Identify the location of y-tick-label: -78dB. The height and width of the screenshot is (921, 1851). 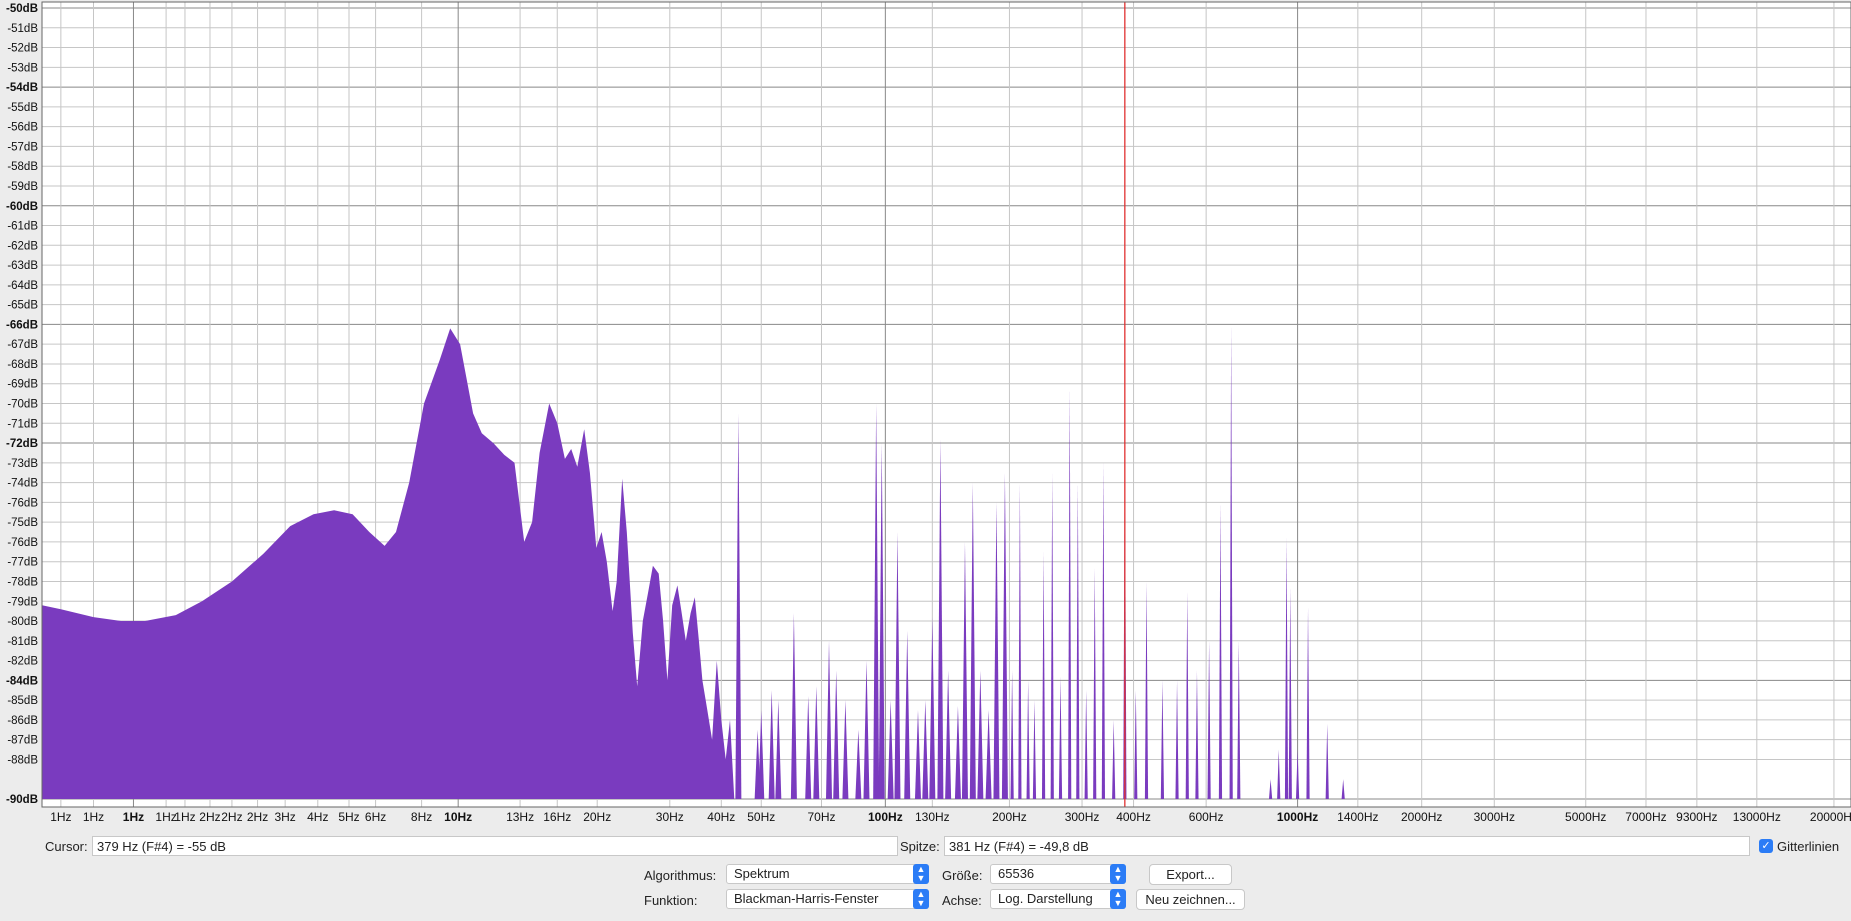
(22, 582).